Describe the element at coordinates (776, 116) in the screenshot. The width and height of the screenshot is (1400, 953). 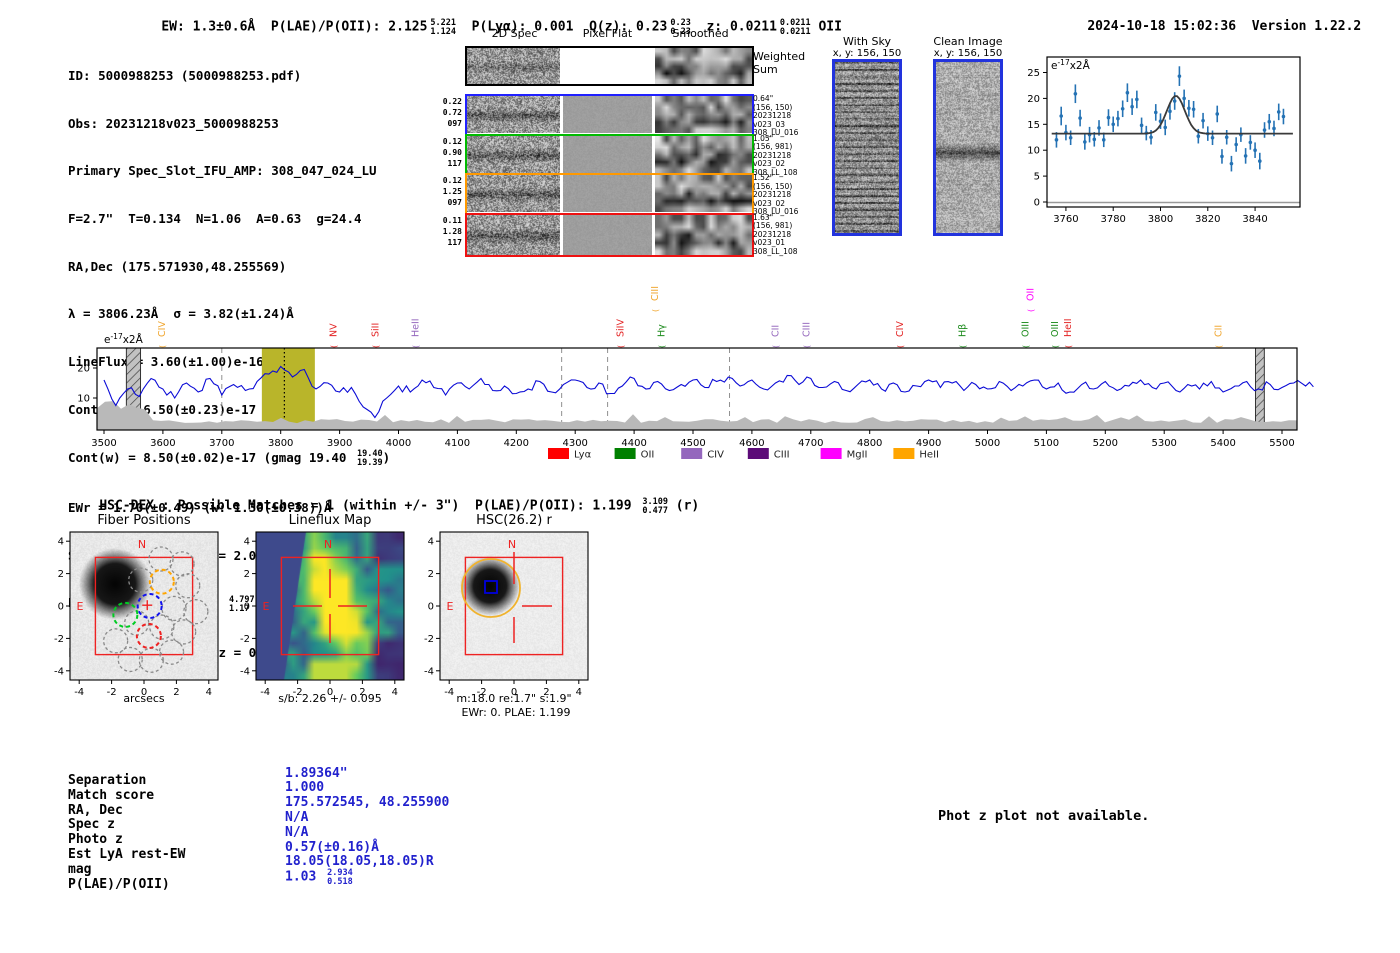
I see `spec2d-row-right-label: 0.64" (156, 150) 20231218 v023_03 308_LU_016` at that location.